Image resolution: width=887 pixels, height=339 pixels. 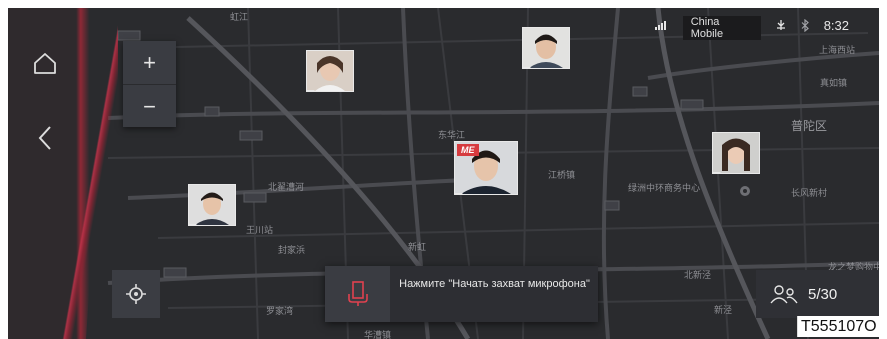 What do you see at coordinates (259, 230) in the screenshot?
I see `svg-text: 王川站` at bounding box center [259, 230].